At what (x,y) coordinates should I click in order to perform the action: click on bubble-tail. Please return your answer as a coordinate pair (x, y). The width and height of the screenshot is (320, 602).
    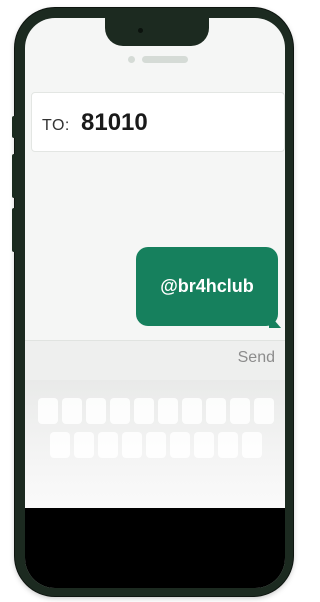
    Looking at the image, I should click on (275, 321).